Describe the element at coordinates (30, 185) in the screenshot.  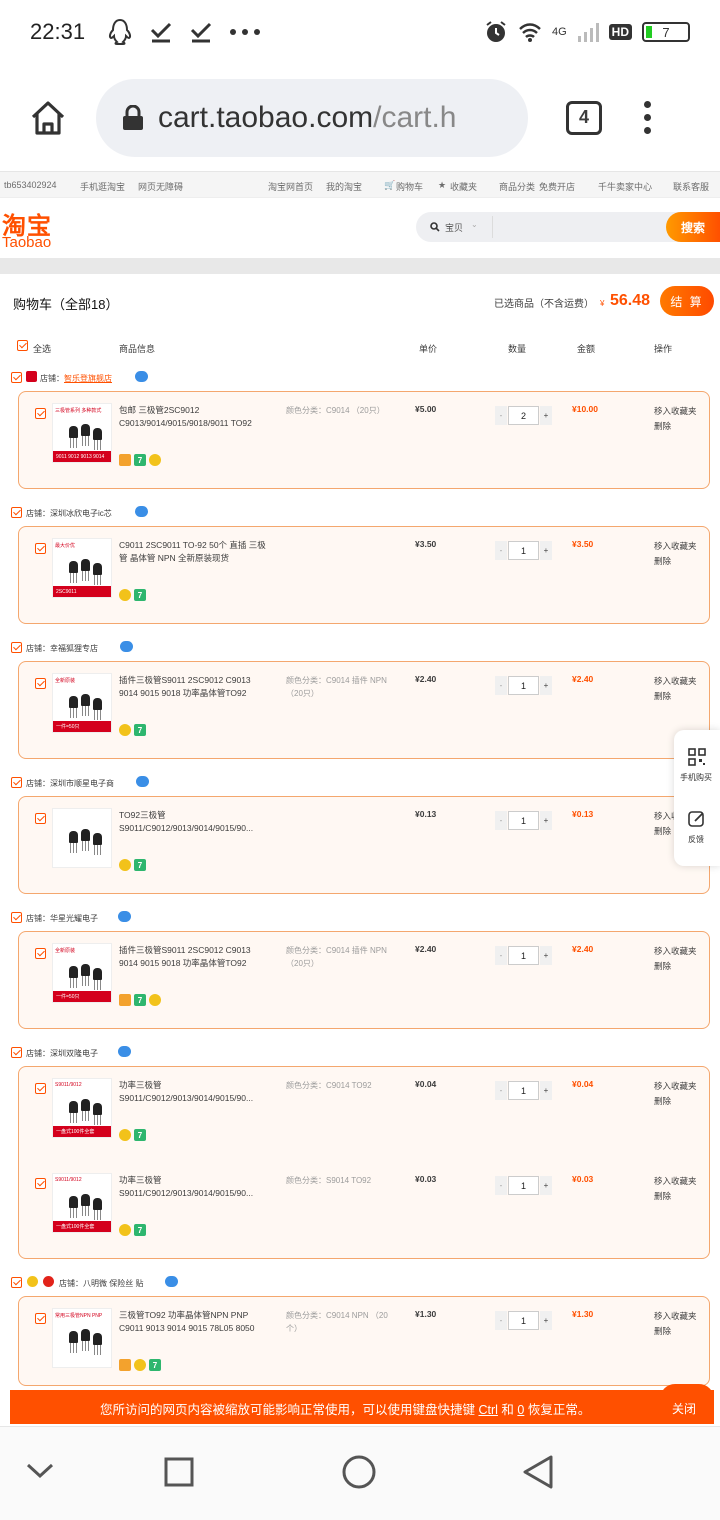
I see `user-link: tb653402924` at that location.